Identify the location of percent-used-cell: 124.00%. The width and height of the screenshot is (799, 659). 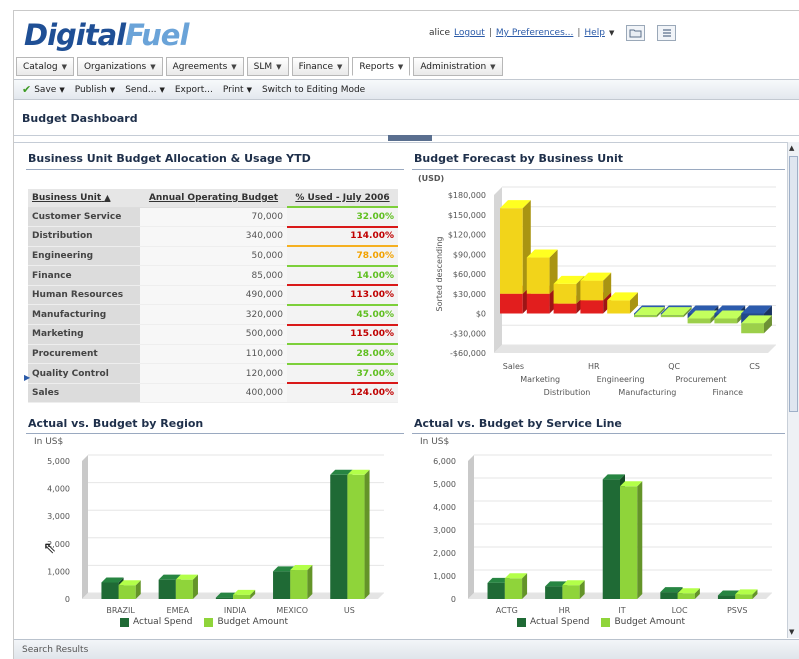
(342, 393).